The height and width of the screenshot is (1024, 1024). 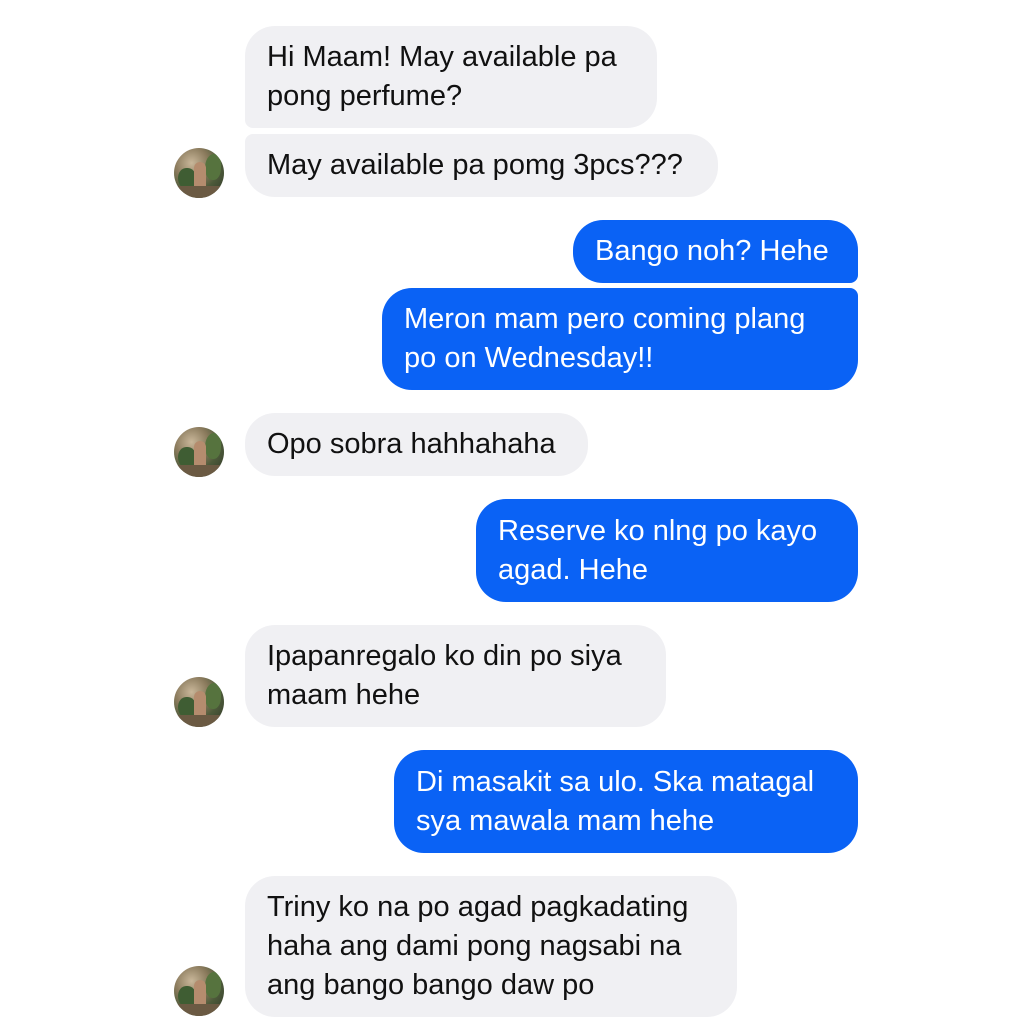 I want to click on outgoing-message-bubble: Bango noh? Hehe, so click(x=715, y=251).